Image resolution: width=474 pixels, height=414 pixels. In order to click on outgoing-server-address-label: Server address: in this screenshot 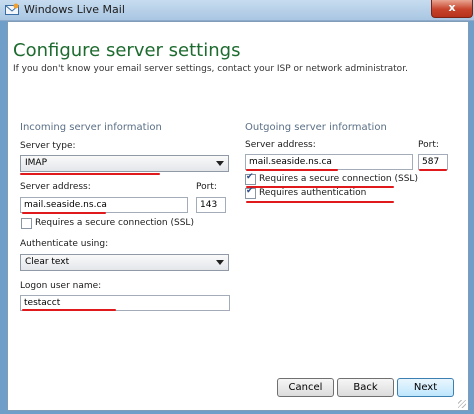, I will do `click(280, 145)`.